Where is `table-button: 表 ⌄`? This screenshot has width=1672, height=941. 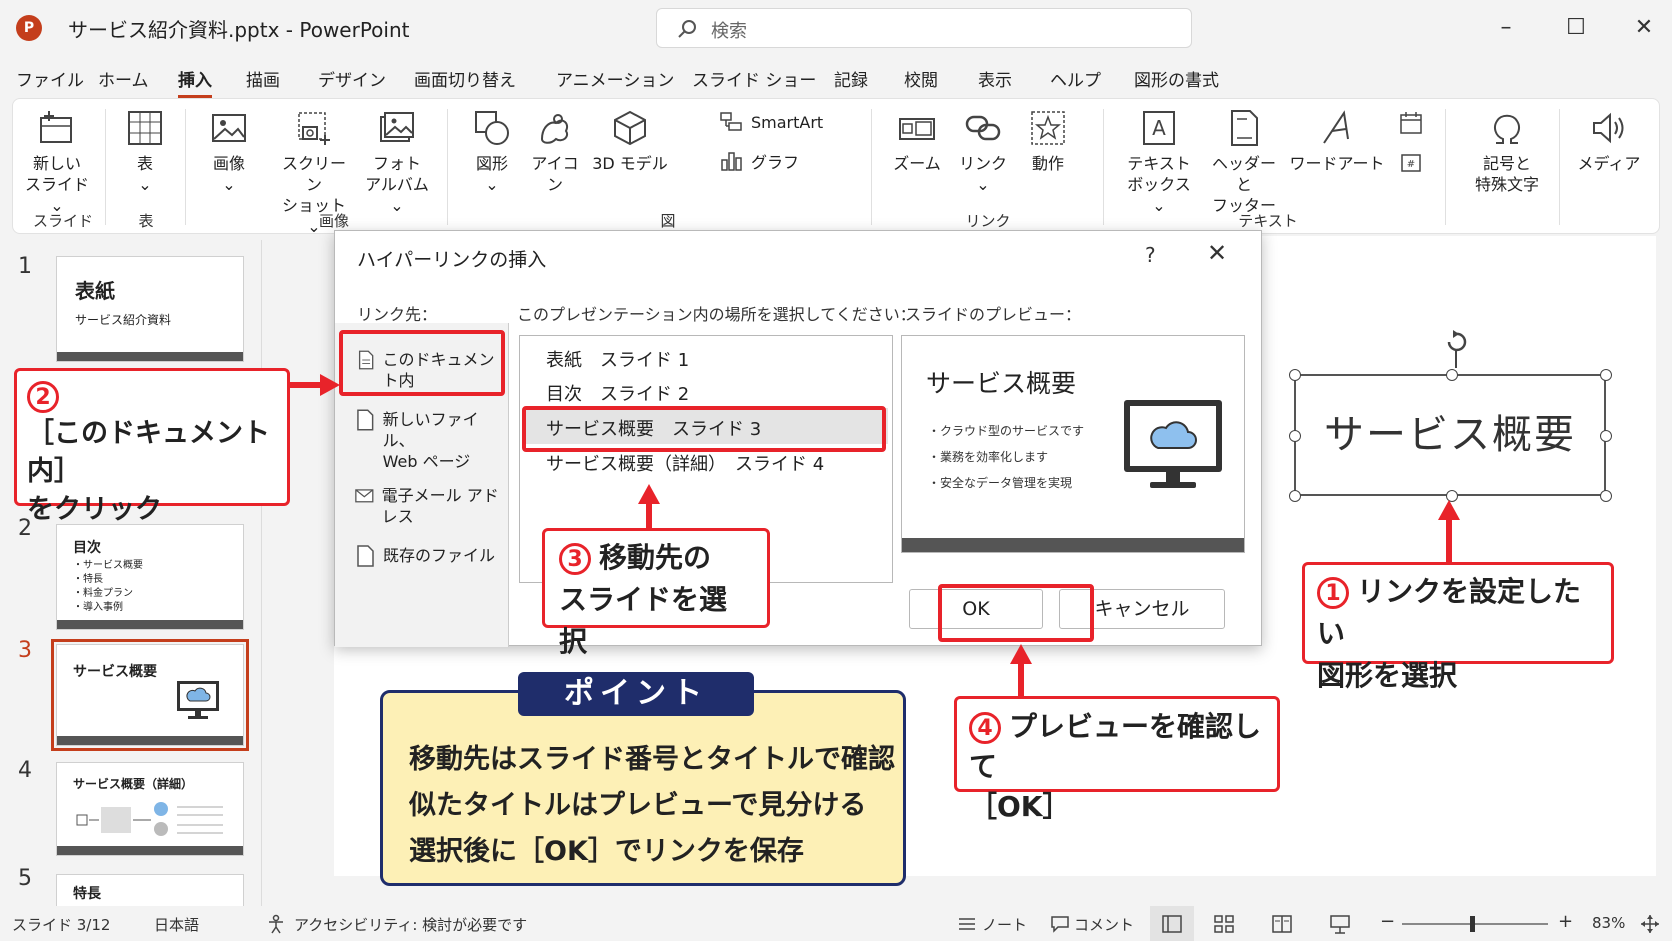
table-button: 表 ⌄ is located at coordinates (145, 152).